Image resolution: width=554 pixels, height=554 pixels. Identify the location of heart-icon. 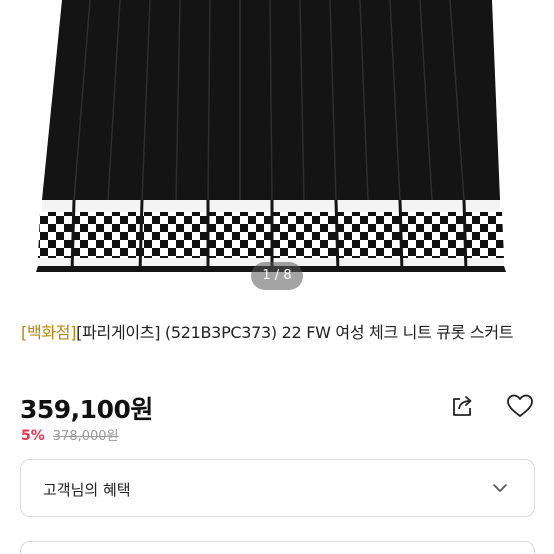
(520, 405).